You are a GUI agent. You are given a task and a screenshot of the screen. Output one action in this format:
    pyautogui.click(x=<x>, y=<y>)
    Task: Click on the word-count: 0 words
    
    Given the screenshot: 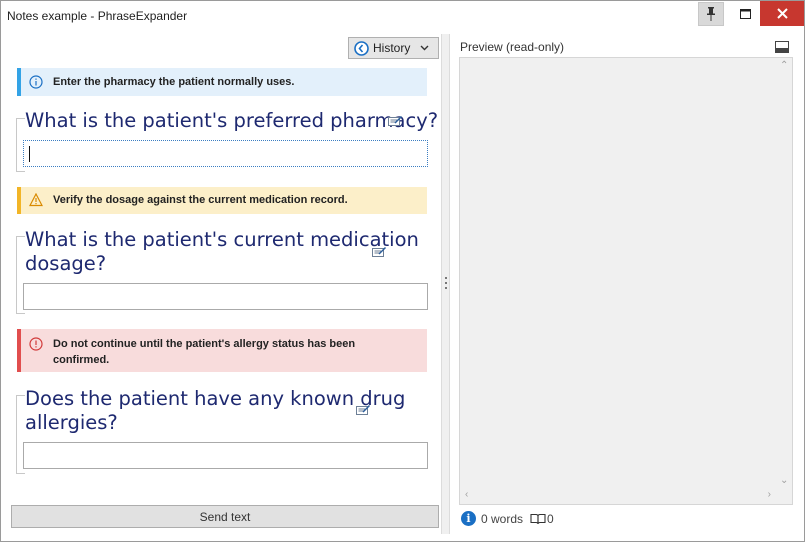 What is the action you would take?
    pyautogui.click(x=502, y=518)
    